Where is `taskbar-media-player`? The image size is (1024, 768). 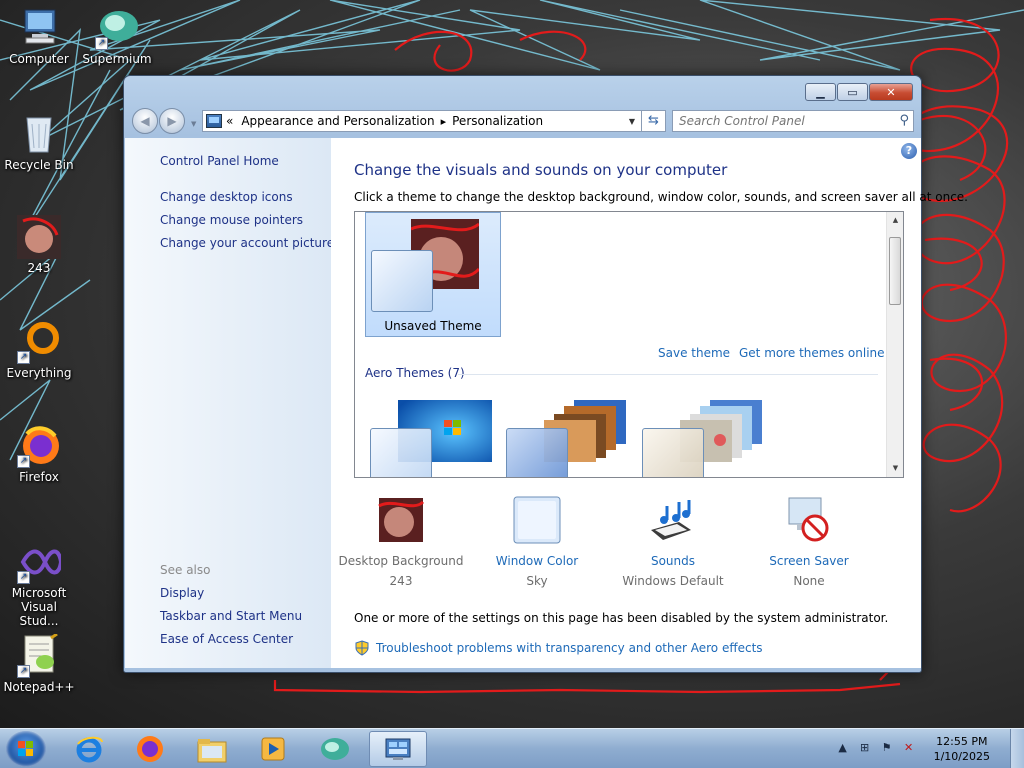 taskbar-media-player is located at coordinates (273, 749).